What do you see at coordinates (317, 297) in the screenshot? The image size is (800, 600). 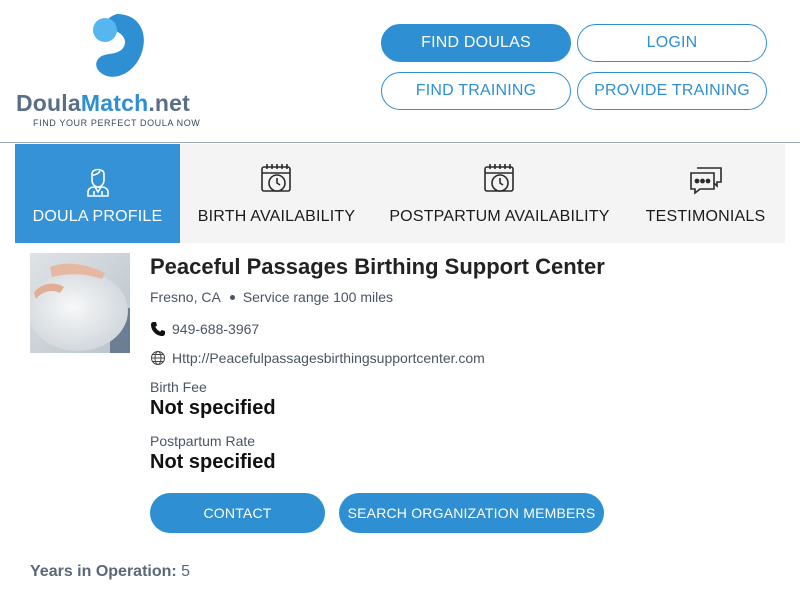 I see `service-range-text: Service range 100 miles` at bounding box center [317, 297].